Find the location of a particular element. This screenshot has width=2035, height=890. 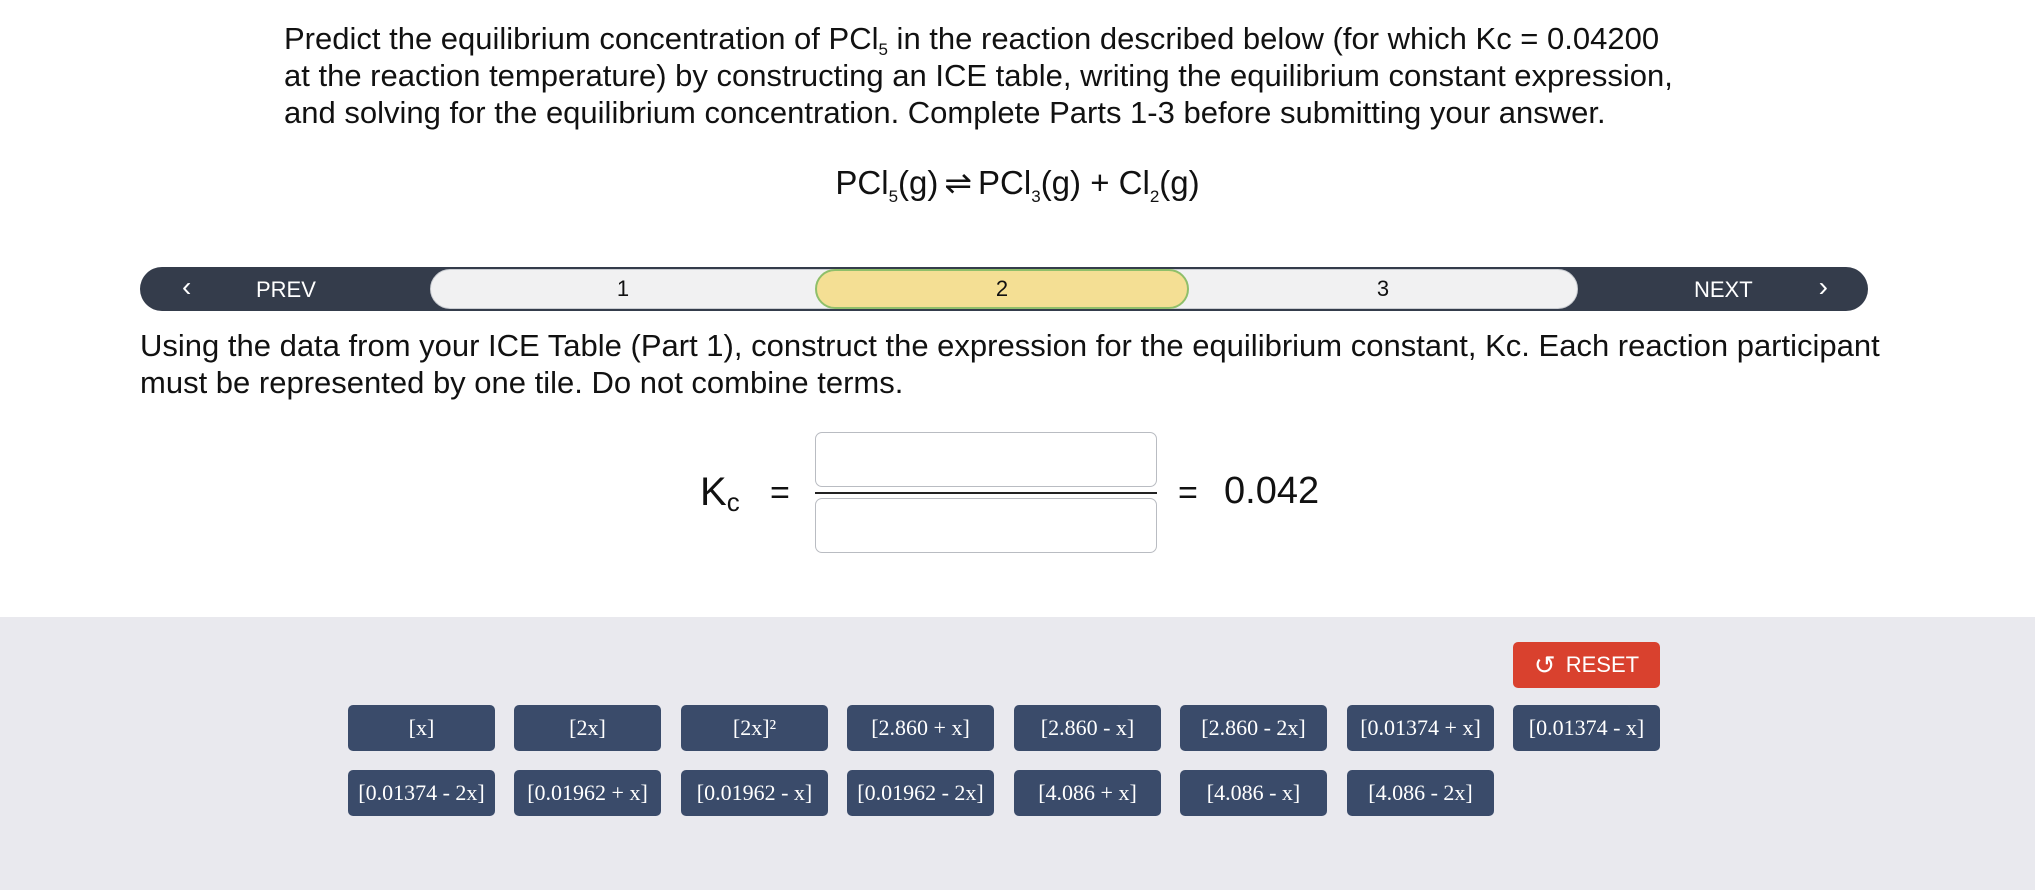

step-2-button-active: 2 is located at coordinates (1002, 289).